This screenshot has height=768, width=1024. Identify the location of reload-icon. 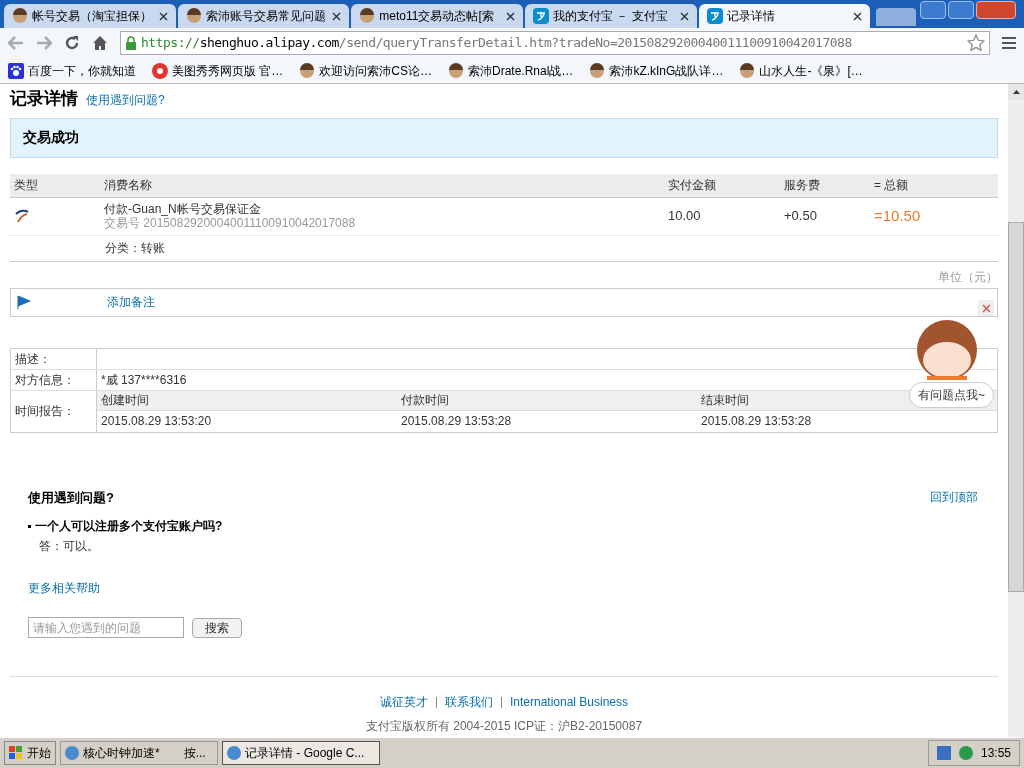
(72, 43).